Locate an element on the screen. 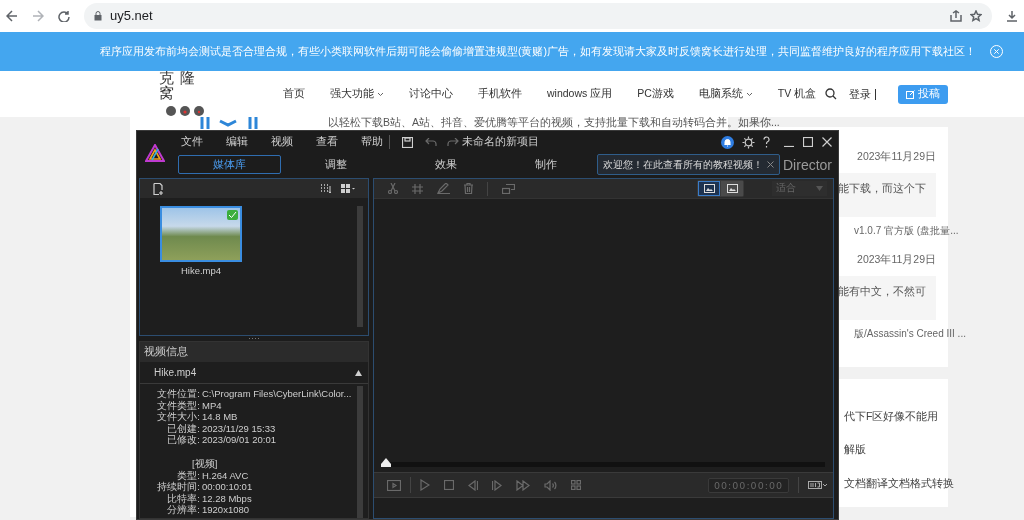  aspect-ratio-icon is located at coordinates (817, 485).